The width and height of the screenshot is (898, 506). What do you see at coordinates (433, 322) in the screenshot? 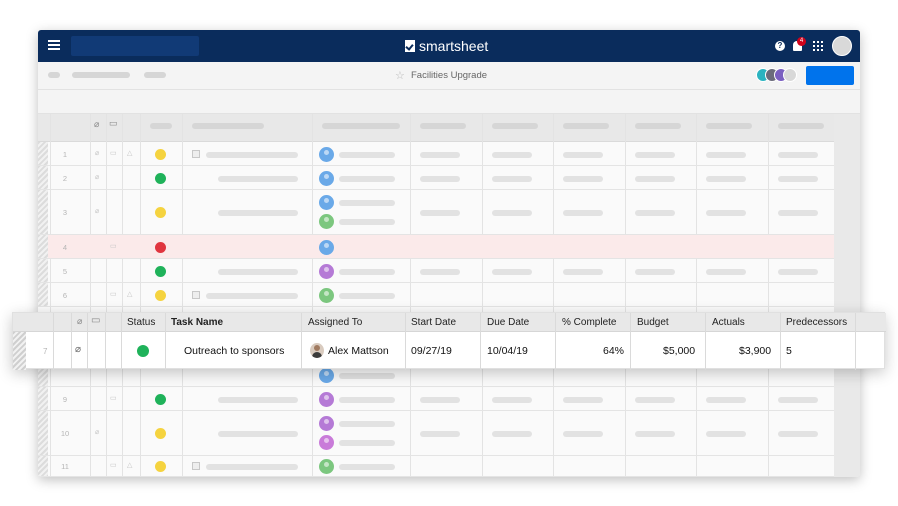
I see `column-header-start-date: Start Date` at bounding box center [433, 322].